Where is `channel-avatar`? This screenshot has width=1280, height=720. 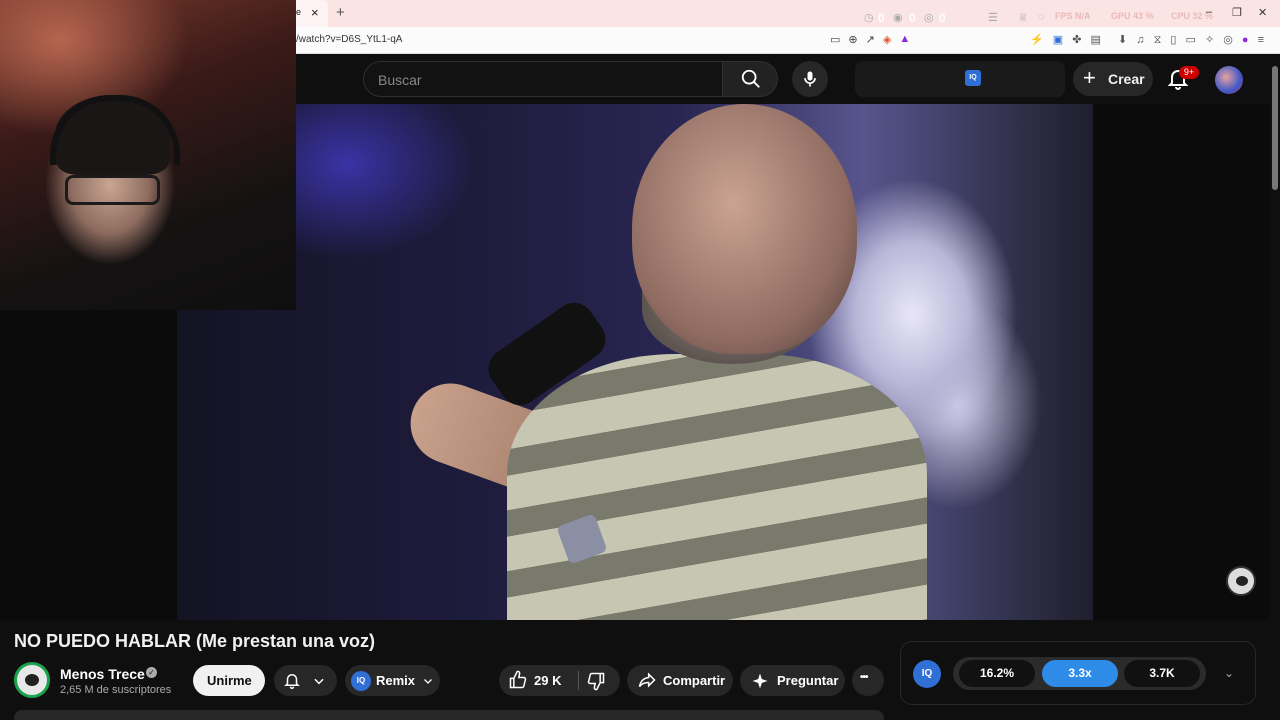
channel-avatar is located at coordinates (32, 680).